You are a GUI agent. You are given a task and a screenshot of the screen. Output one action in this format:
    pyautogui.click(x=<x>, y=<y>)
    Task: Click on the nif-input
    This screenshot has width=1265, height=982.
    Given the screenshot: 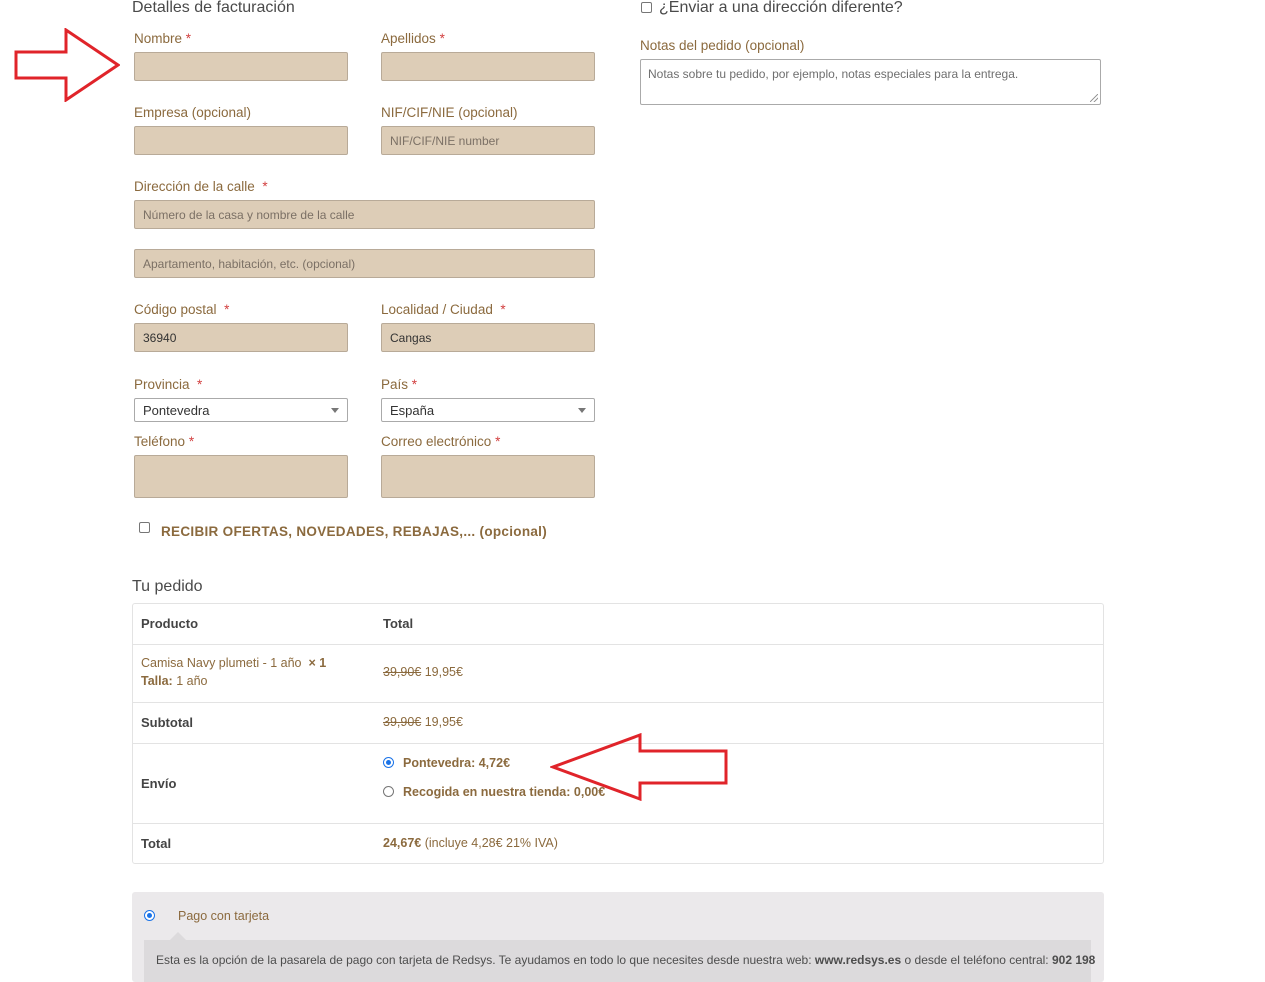 What is the action you would take?
    pyautogui.click(x=488, y=140)
    